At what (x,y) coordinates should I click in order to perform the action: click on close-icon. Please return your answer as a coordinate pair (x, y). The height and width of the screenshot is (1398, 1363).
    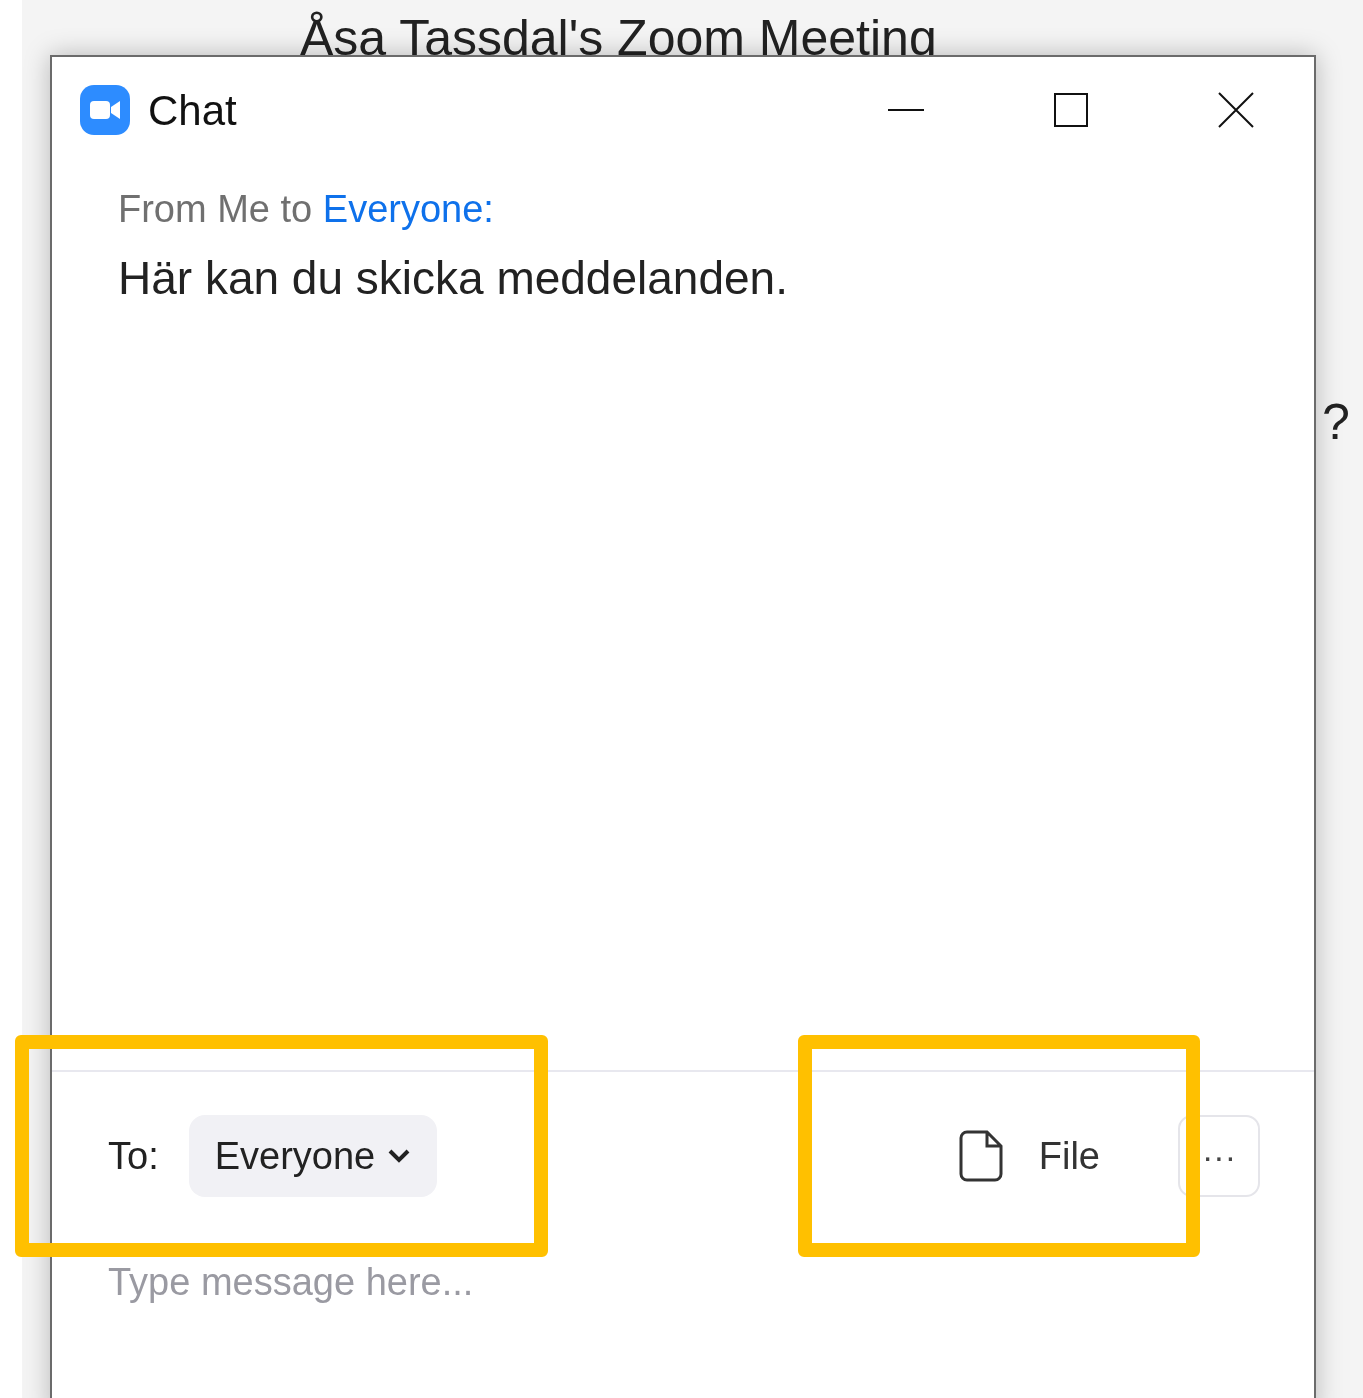
    Looking at the image, I should click on (1236, 110).